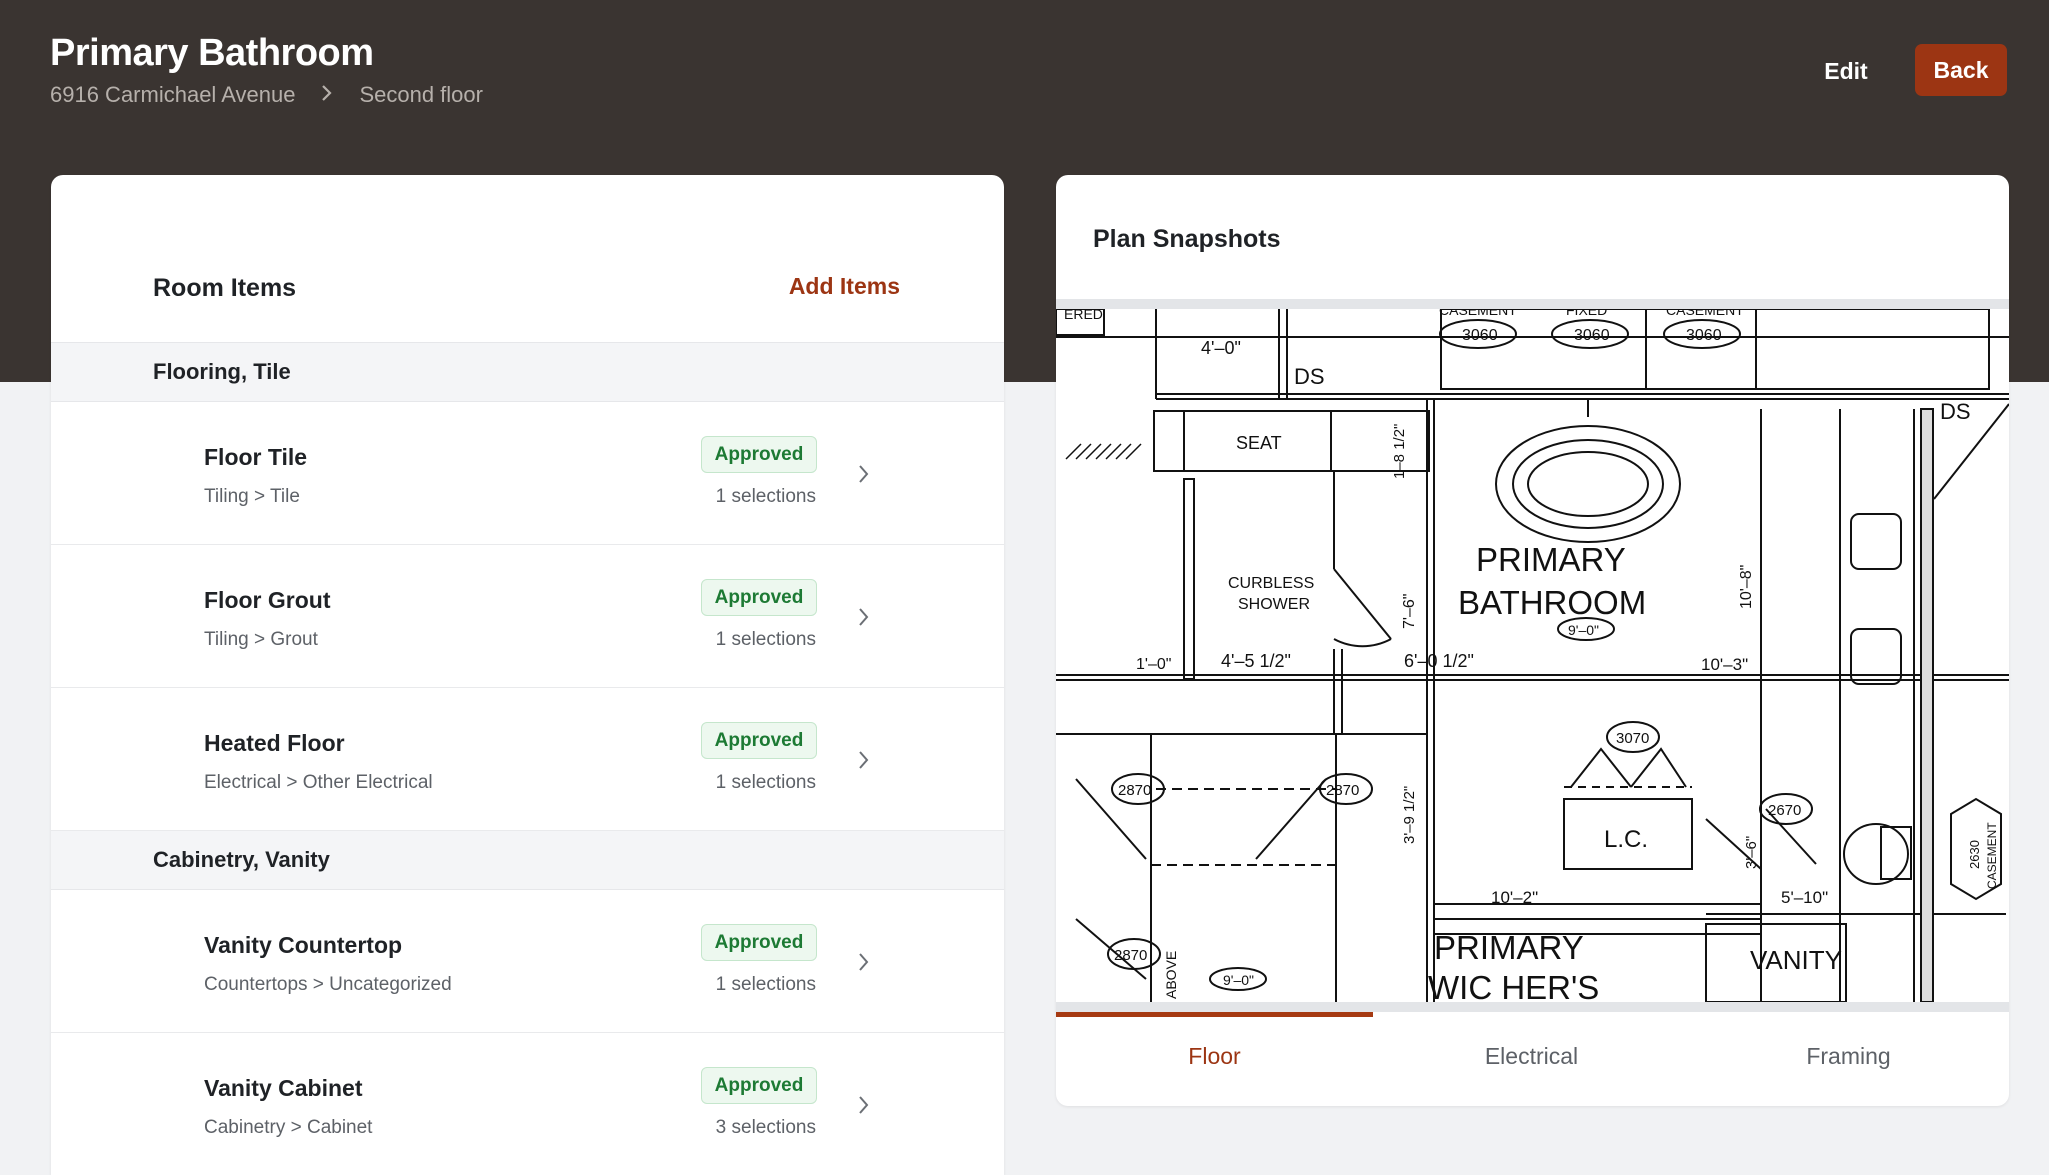 The width and height of the screenshot is (2049, 1175). I want to click on item-category: Tiling > Grout, so click(261, 639).